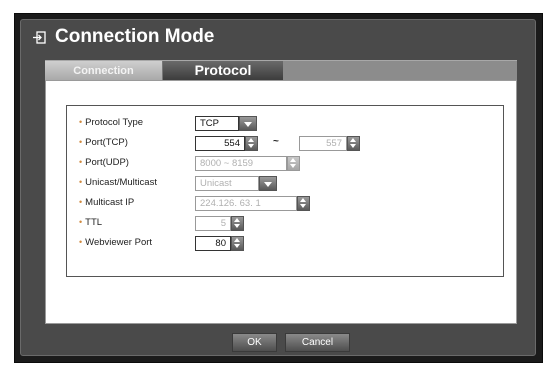 The image size is (554, 372). What do you see at coordinates (246, 203) in the screenshot?
I see `multicast-ip-input: 224.126. 63. 1` at bounding box center [246, 203].